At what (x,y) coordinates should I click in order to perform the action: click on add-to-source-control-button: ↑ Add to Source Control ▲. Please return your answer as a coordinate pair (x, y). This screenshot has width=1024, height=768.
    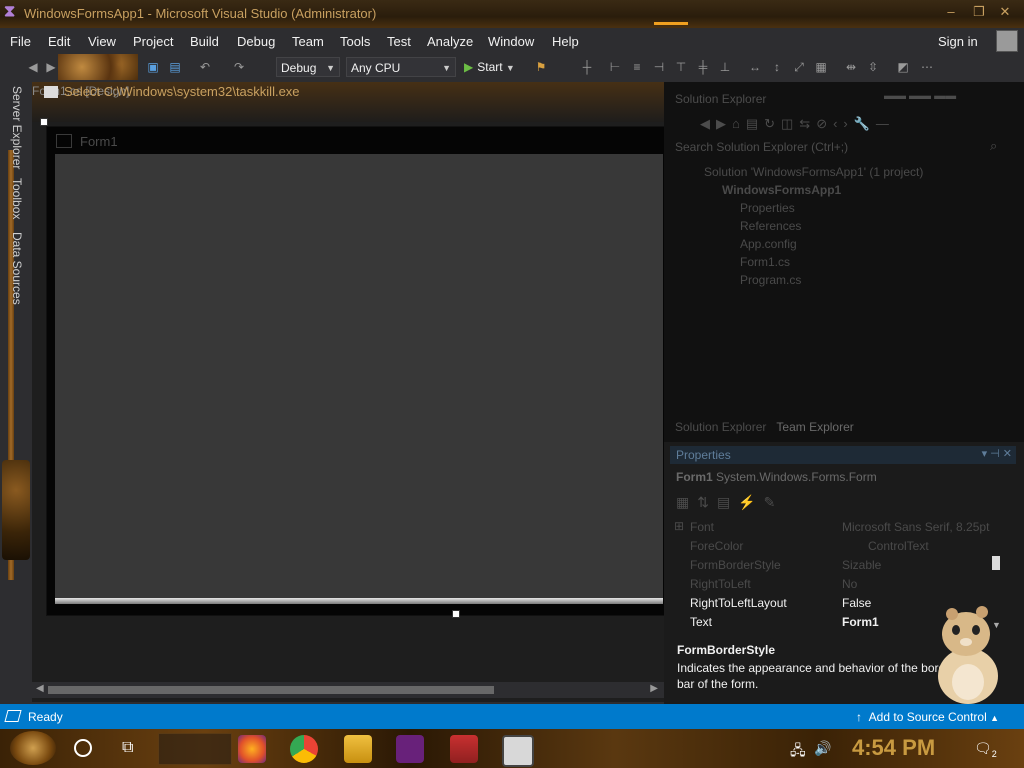
    Looking at the image, I should click on (927, 717).